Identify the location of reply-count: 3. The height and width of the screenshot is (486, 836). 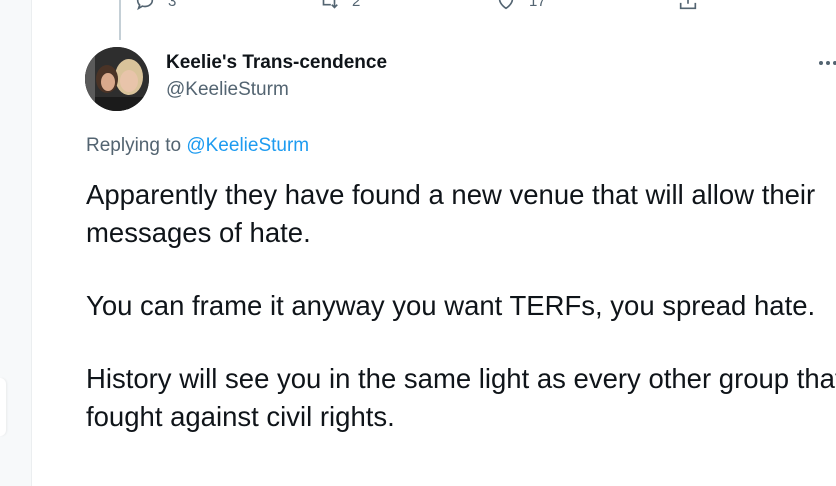
(172, 5).